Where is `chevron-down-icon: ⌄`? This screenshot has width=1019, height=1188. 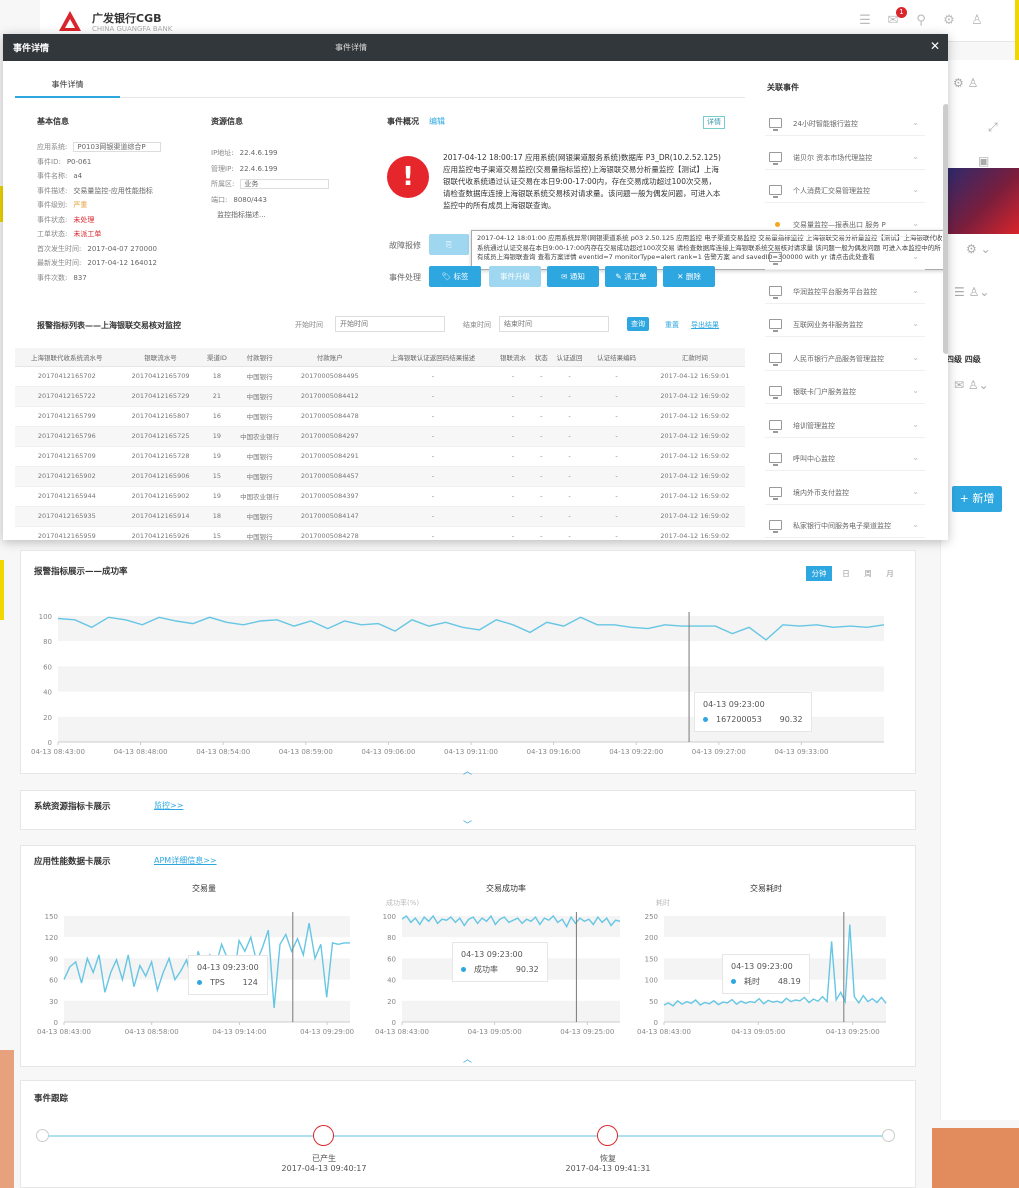 chevron-down-icon: ⌄ is located at coordinates (915, 122).